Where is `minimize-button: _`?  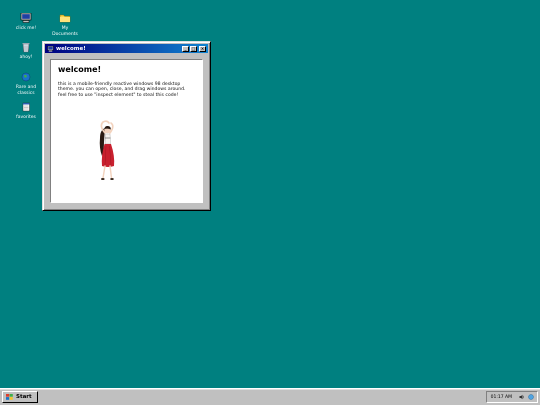
minimize-button: _ is located at coordinates (185, 48).